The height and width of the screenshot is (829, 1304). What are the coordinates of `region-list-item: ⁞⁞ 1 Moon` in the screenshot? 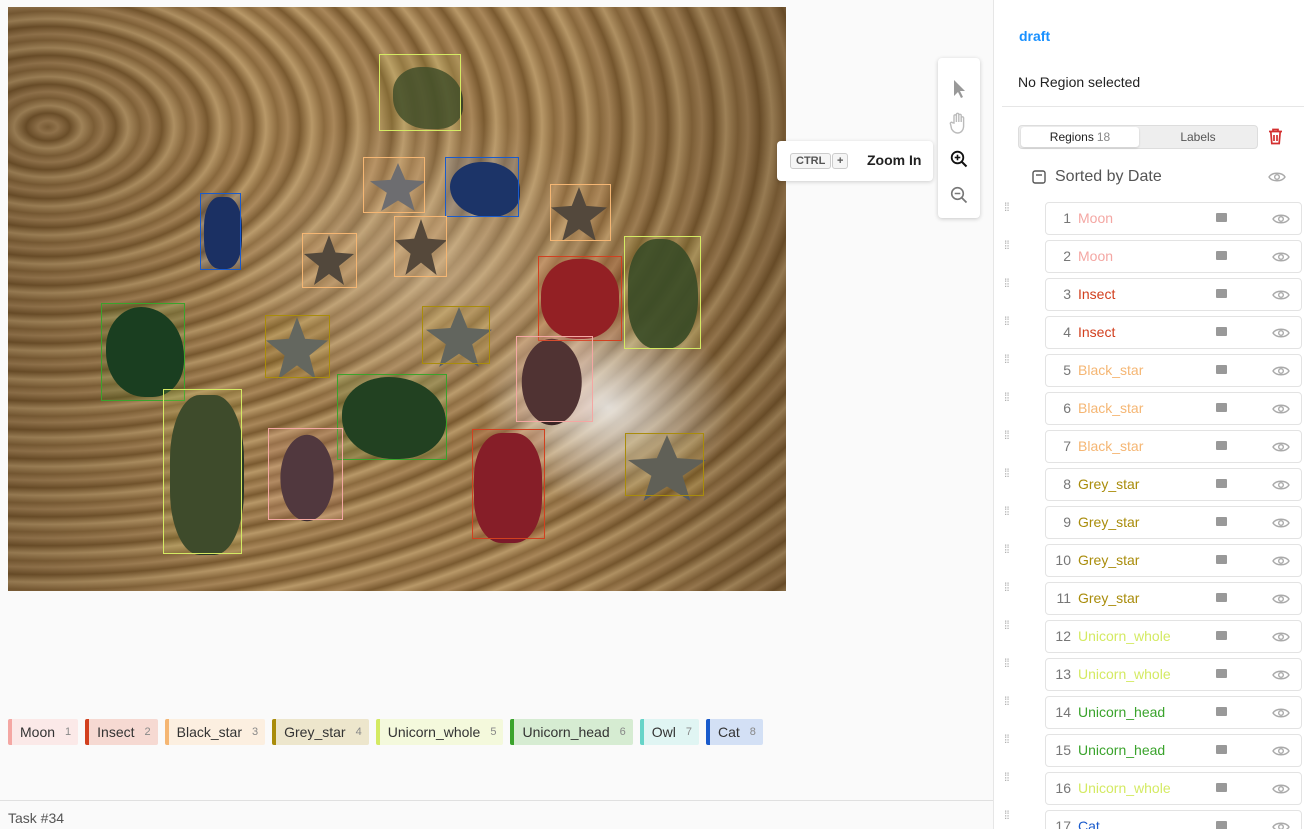 It's located at (1153, 220).